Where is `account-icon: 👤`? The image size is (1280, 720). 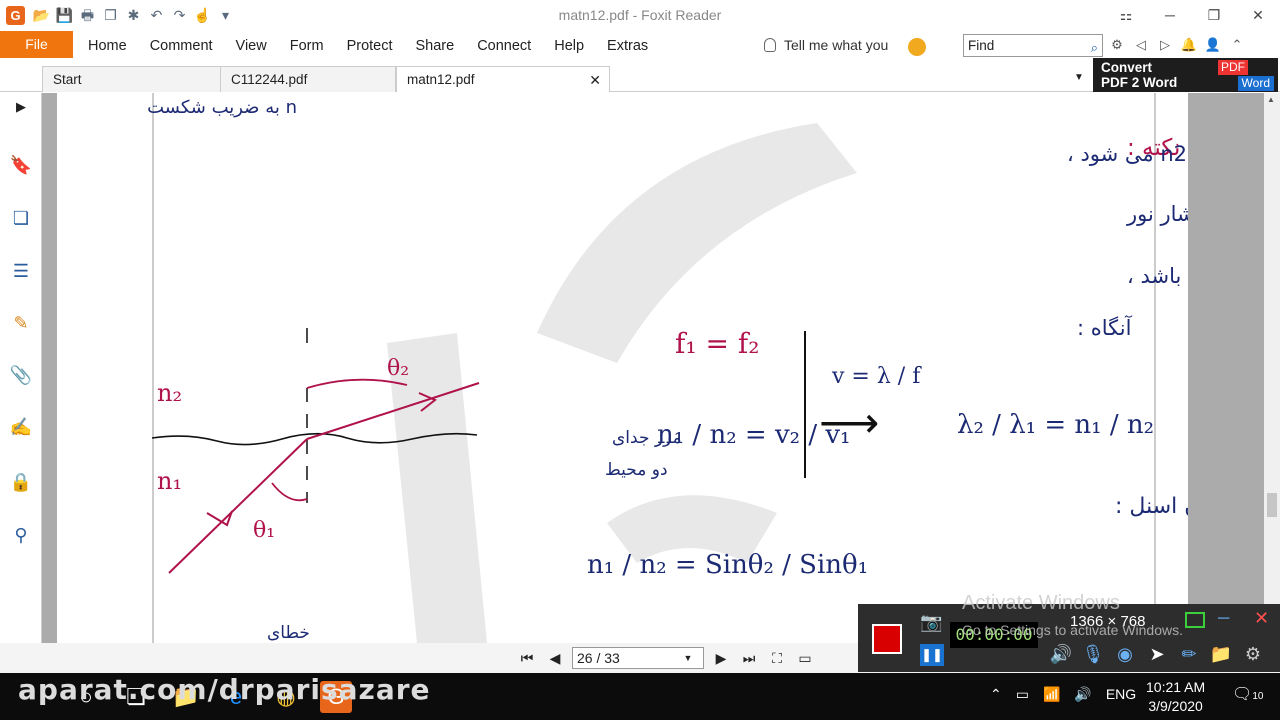
account-icon: 👤 is located at coordinates (1213, 45).